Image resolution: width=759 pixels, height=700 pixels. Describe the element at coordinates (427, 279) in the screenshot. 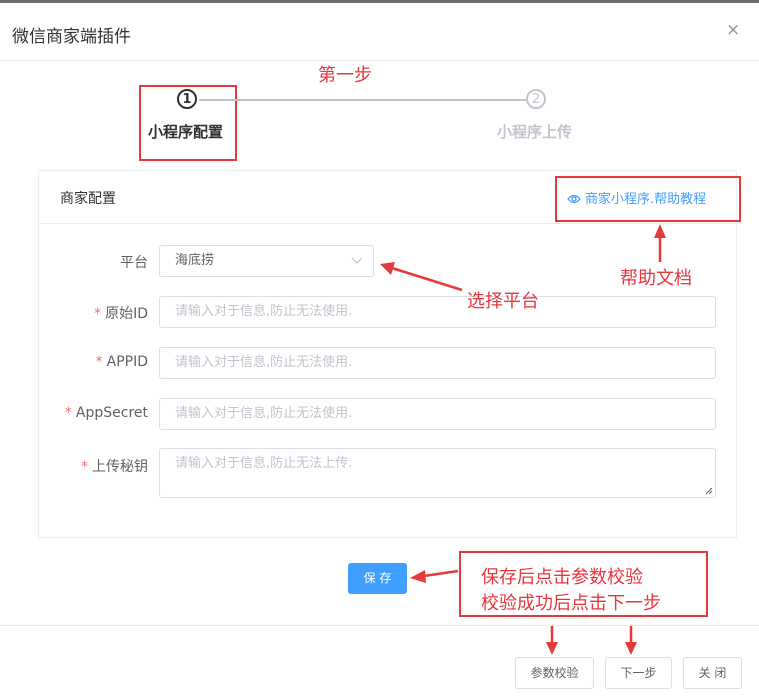

I see `platform-arrow` at that location.